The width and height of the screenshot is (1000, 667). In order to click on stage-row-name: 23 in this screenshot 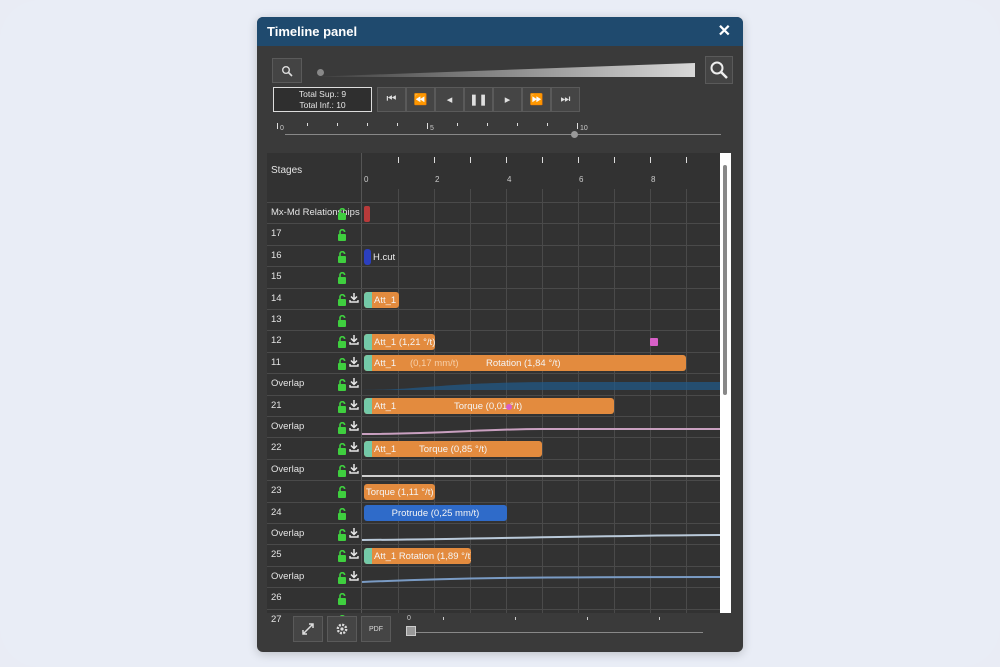, I will do `click(276, 491)`.